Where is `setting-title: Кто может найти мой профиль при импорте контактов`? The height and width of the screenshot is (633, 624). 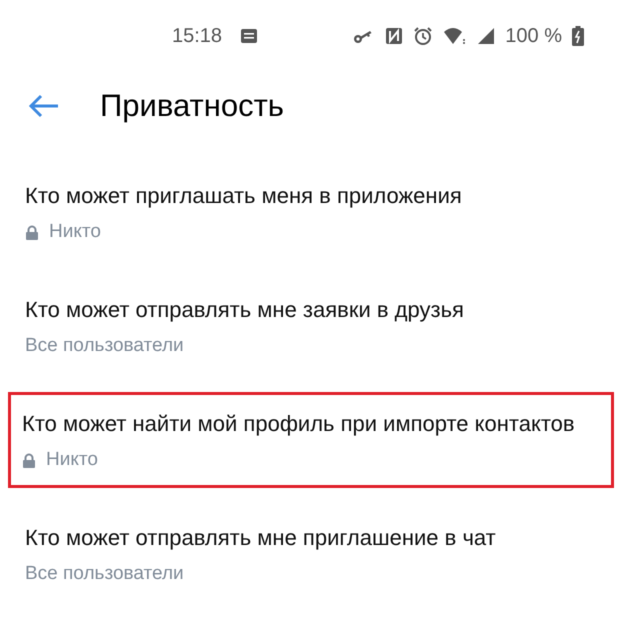 setting-title: Кто может найти мой профиль при импорте контактов is located at coordinates (299, 424).